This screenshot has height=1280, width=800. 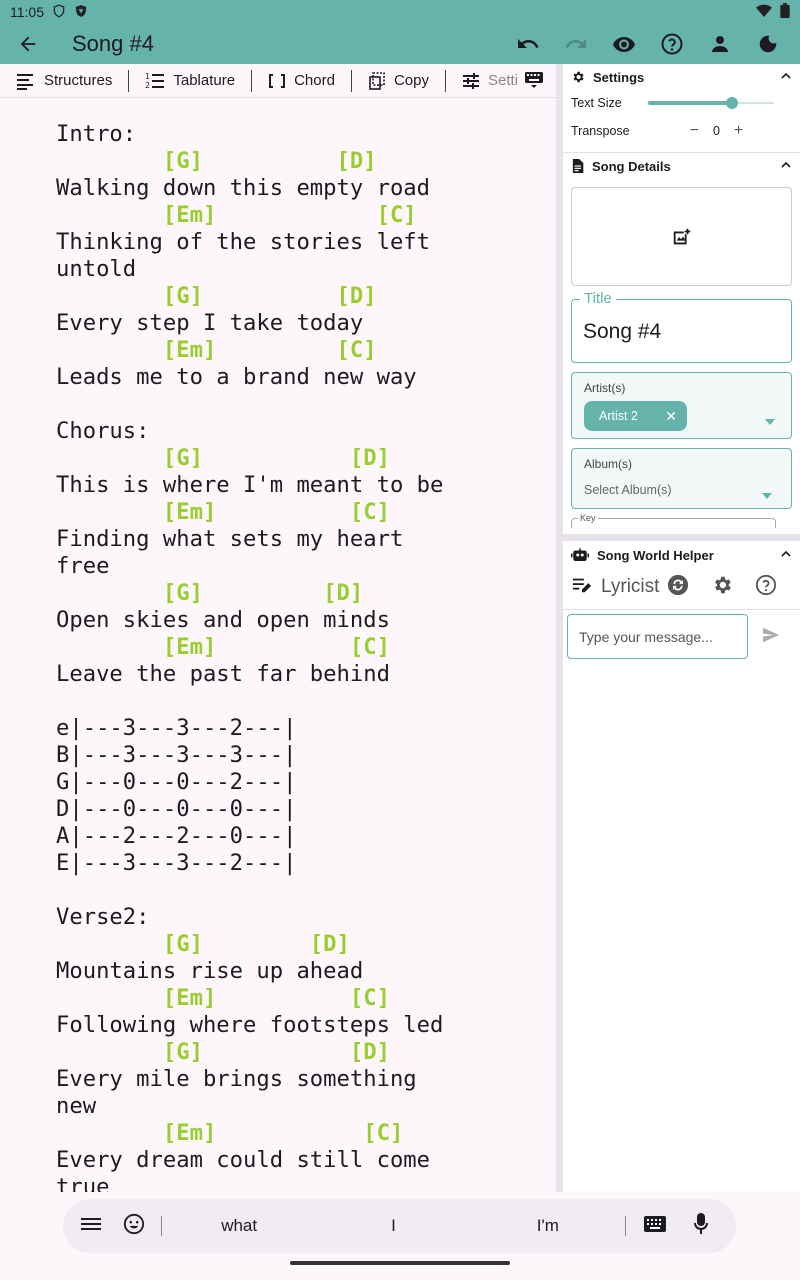 I want to click on transpose-plus-button: +, so click(x=738, y=131).